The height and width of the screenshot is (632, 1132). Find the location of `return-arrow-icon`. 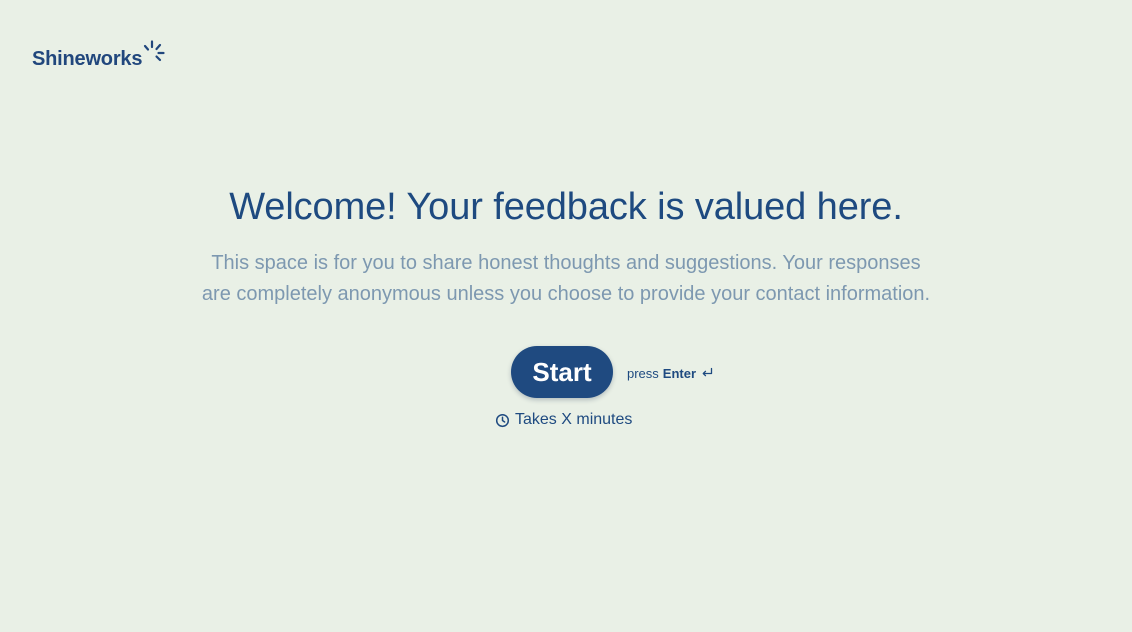

return-arrow-icon is located at coordinates (707, 372).